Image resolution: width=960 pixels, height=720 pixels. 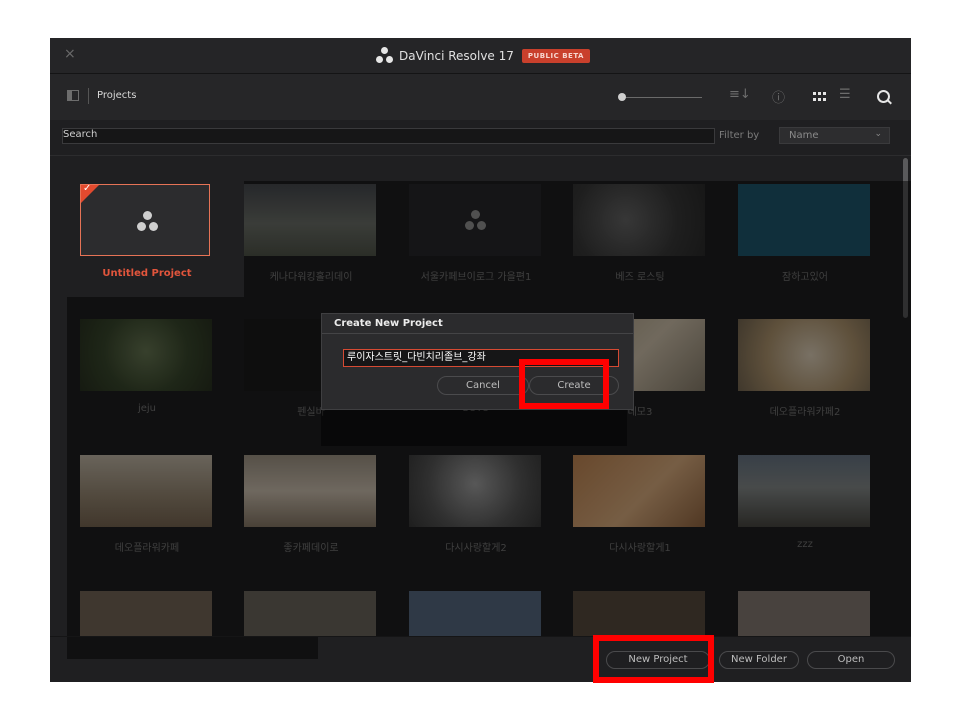 What do you see at coordinates (87, 189) in the screenshot?
I see `check-icon: ✓` at bounding box center [87, 189].